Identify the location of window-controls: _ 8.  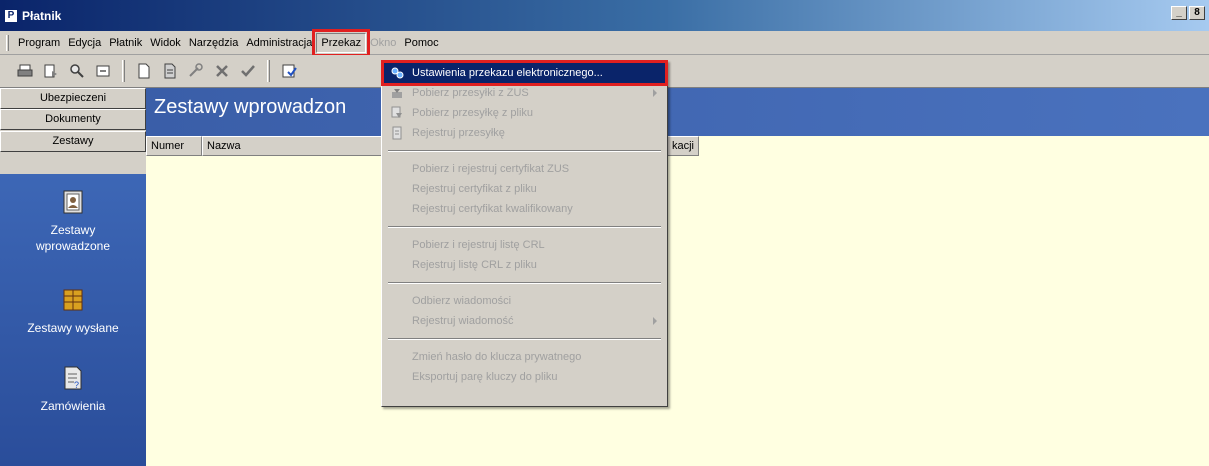
(1188, 13).